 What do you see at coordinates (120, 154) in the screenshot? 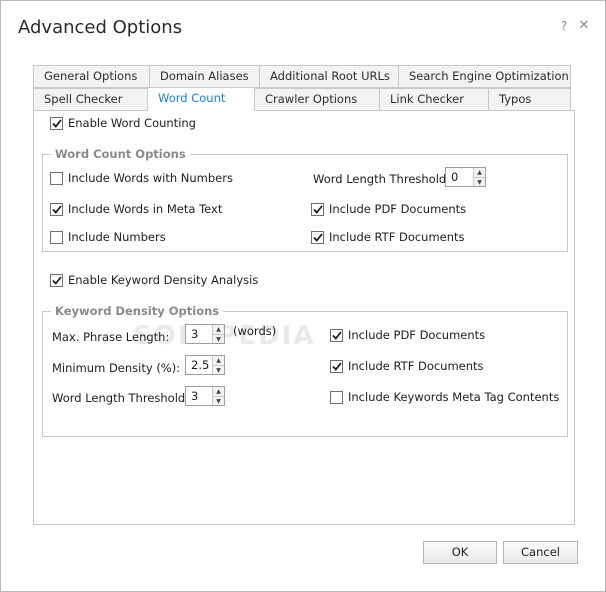
I see `word-count-options-legend: Word Count Options` at bounding box center [120, 154].